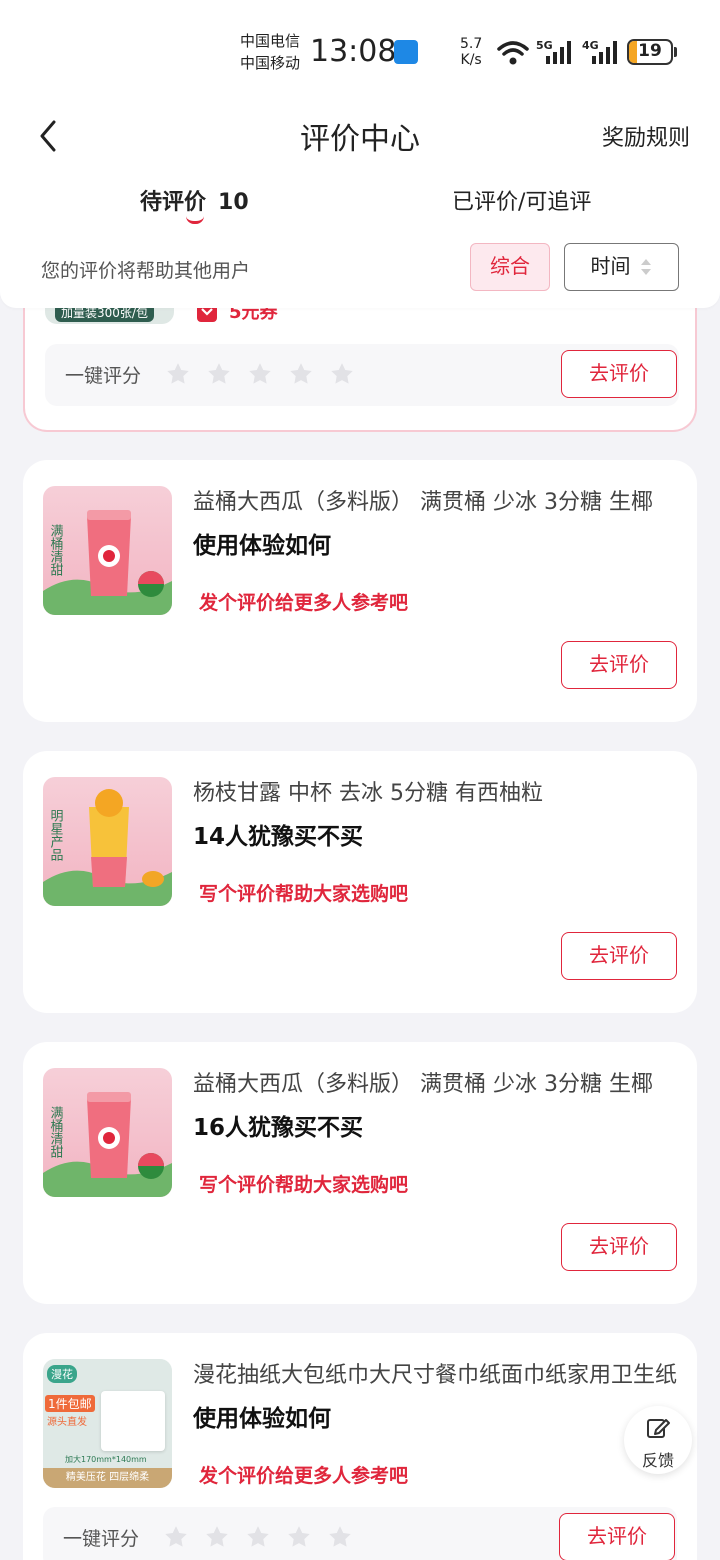  Describe the element at coordinates (62, 1374) in the screenshot. I see `thumb-brand: 漫花` at that location.